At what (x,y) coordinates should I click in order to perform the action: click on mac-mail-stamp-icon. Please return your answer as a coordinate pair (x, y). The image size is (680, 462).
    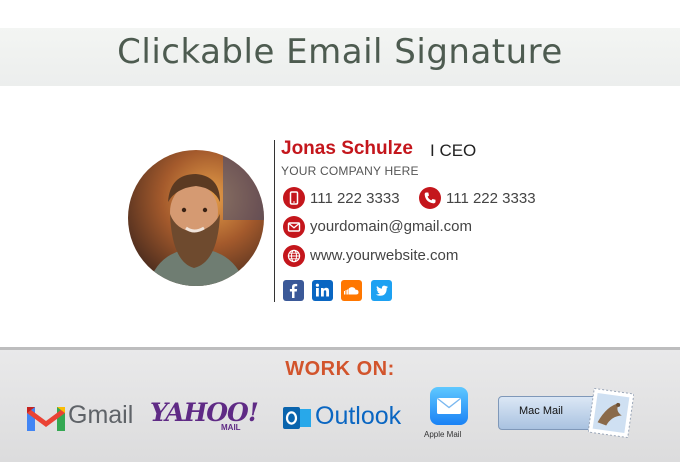
    Looking at the image, I should click on (611, 413).